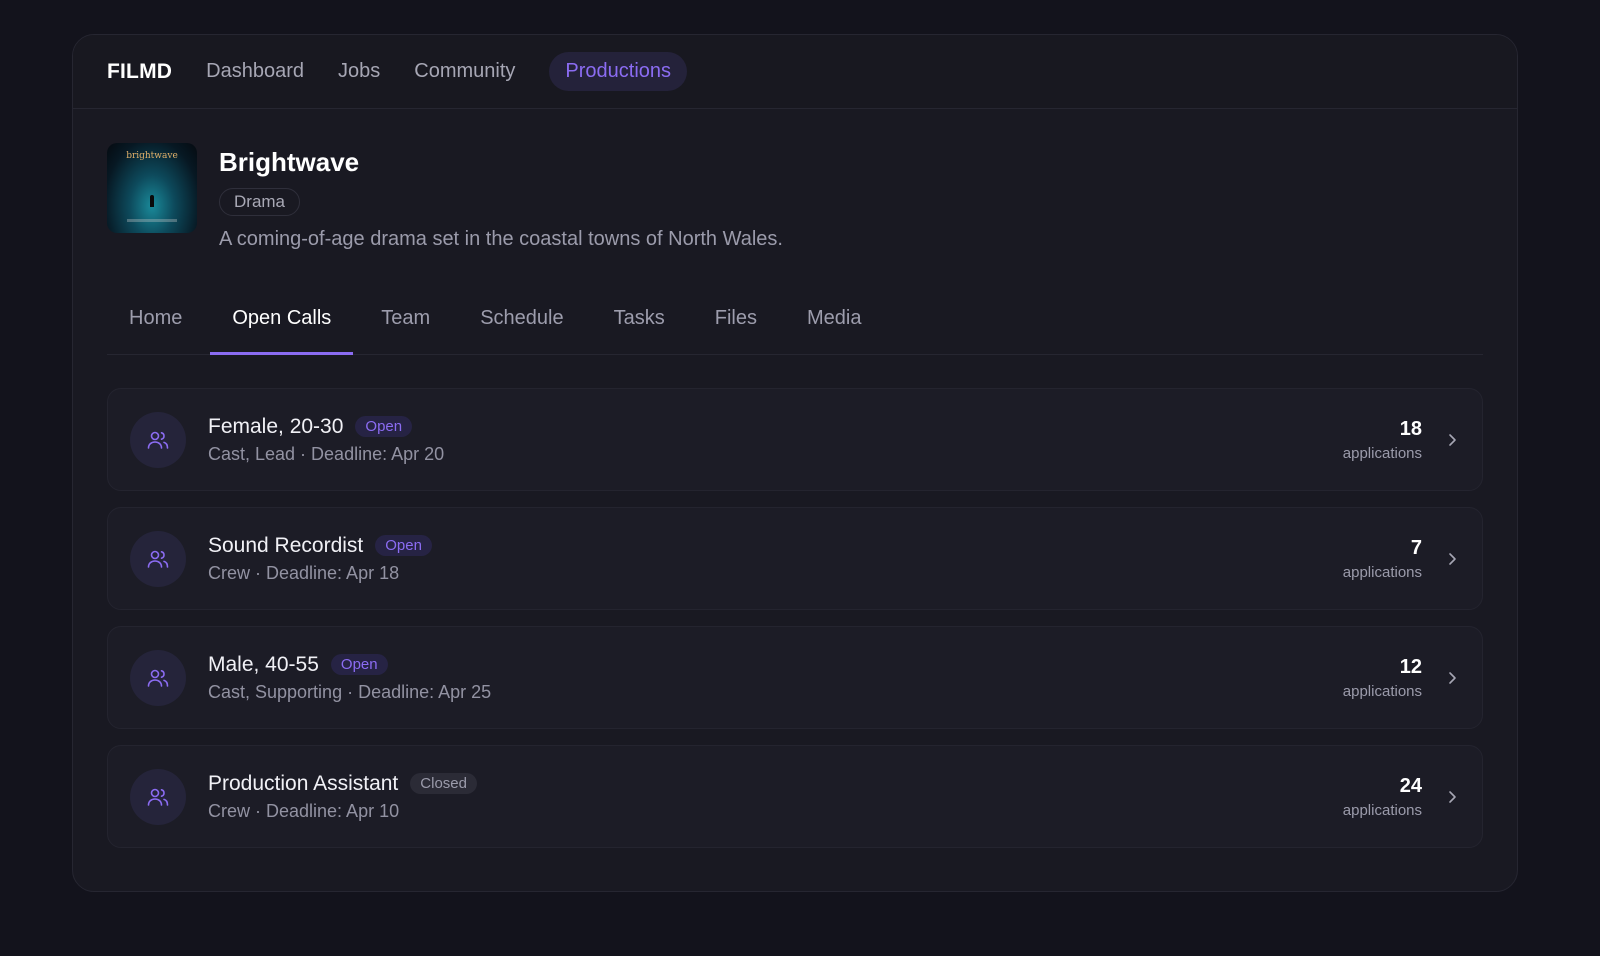  Describe the element at coordinates (443, 783) in the screenshot. I see `status-badge: Closed` at that location.